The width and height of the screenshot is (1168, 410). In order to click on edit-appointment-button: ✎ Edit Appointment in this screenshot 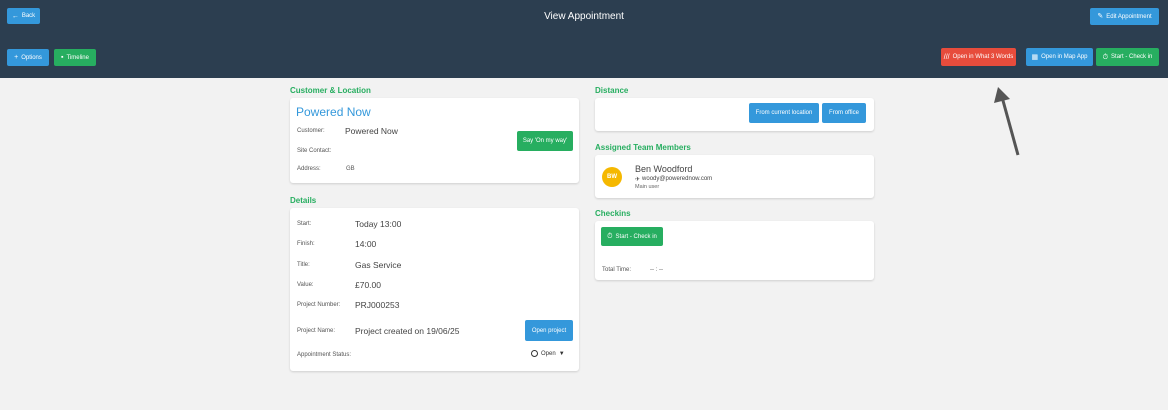, I will do `click(1124, 16)`.